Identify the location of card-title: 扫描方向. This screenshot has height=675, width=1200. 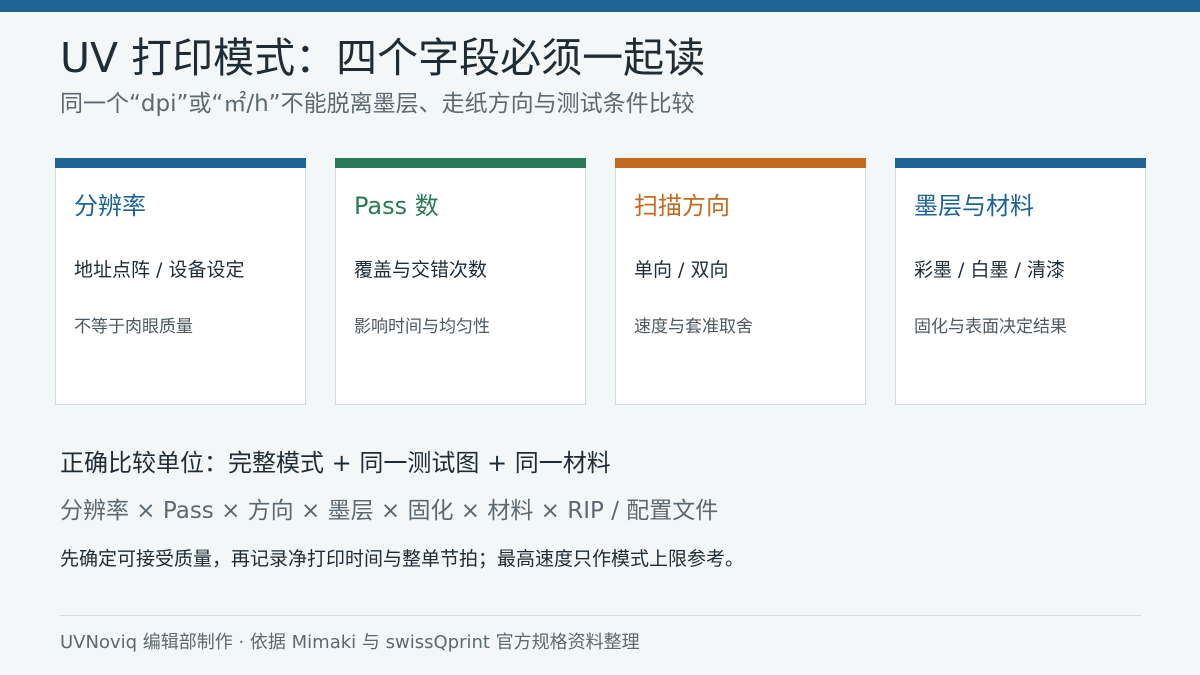
(682, 206).